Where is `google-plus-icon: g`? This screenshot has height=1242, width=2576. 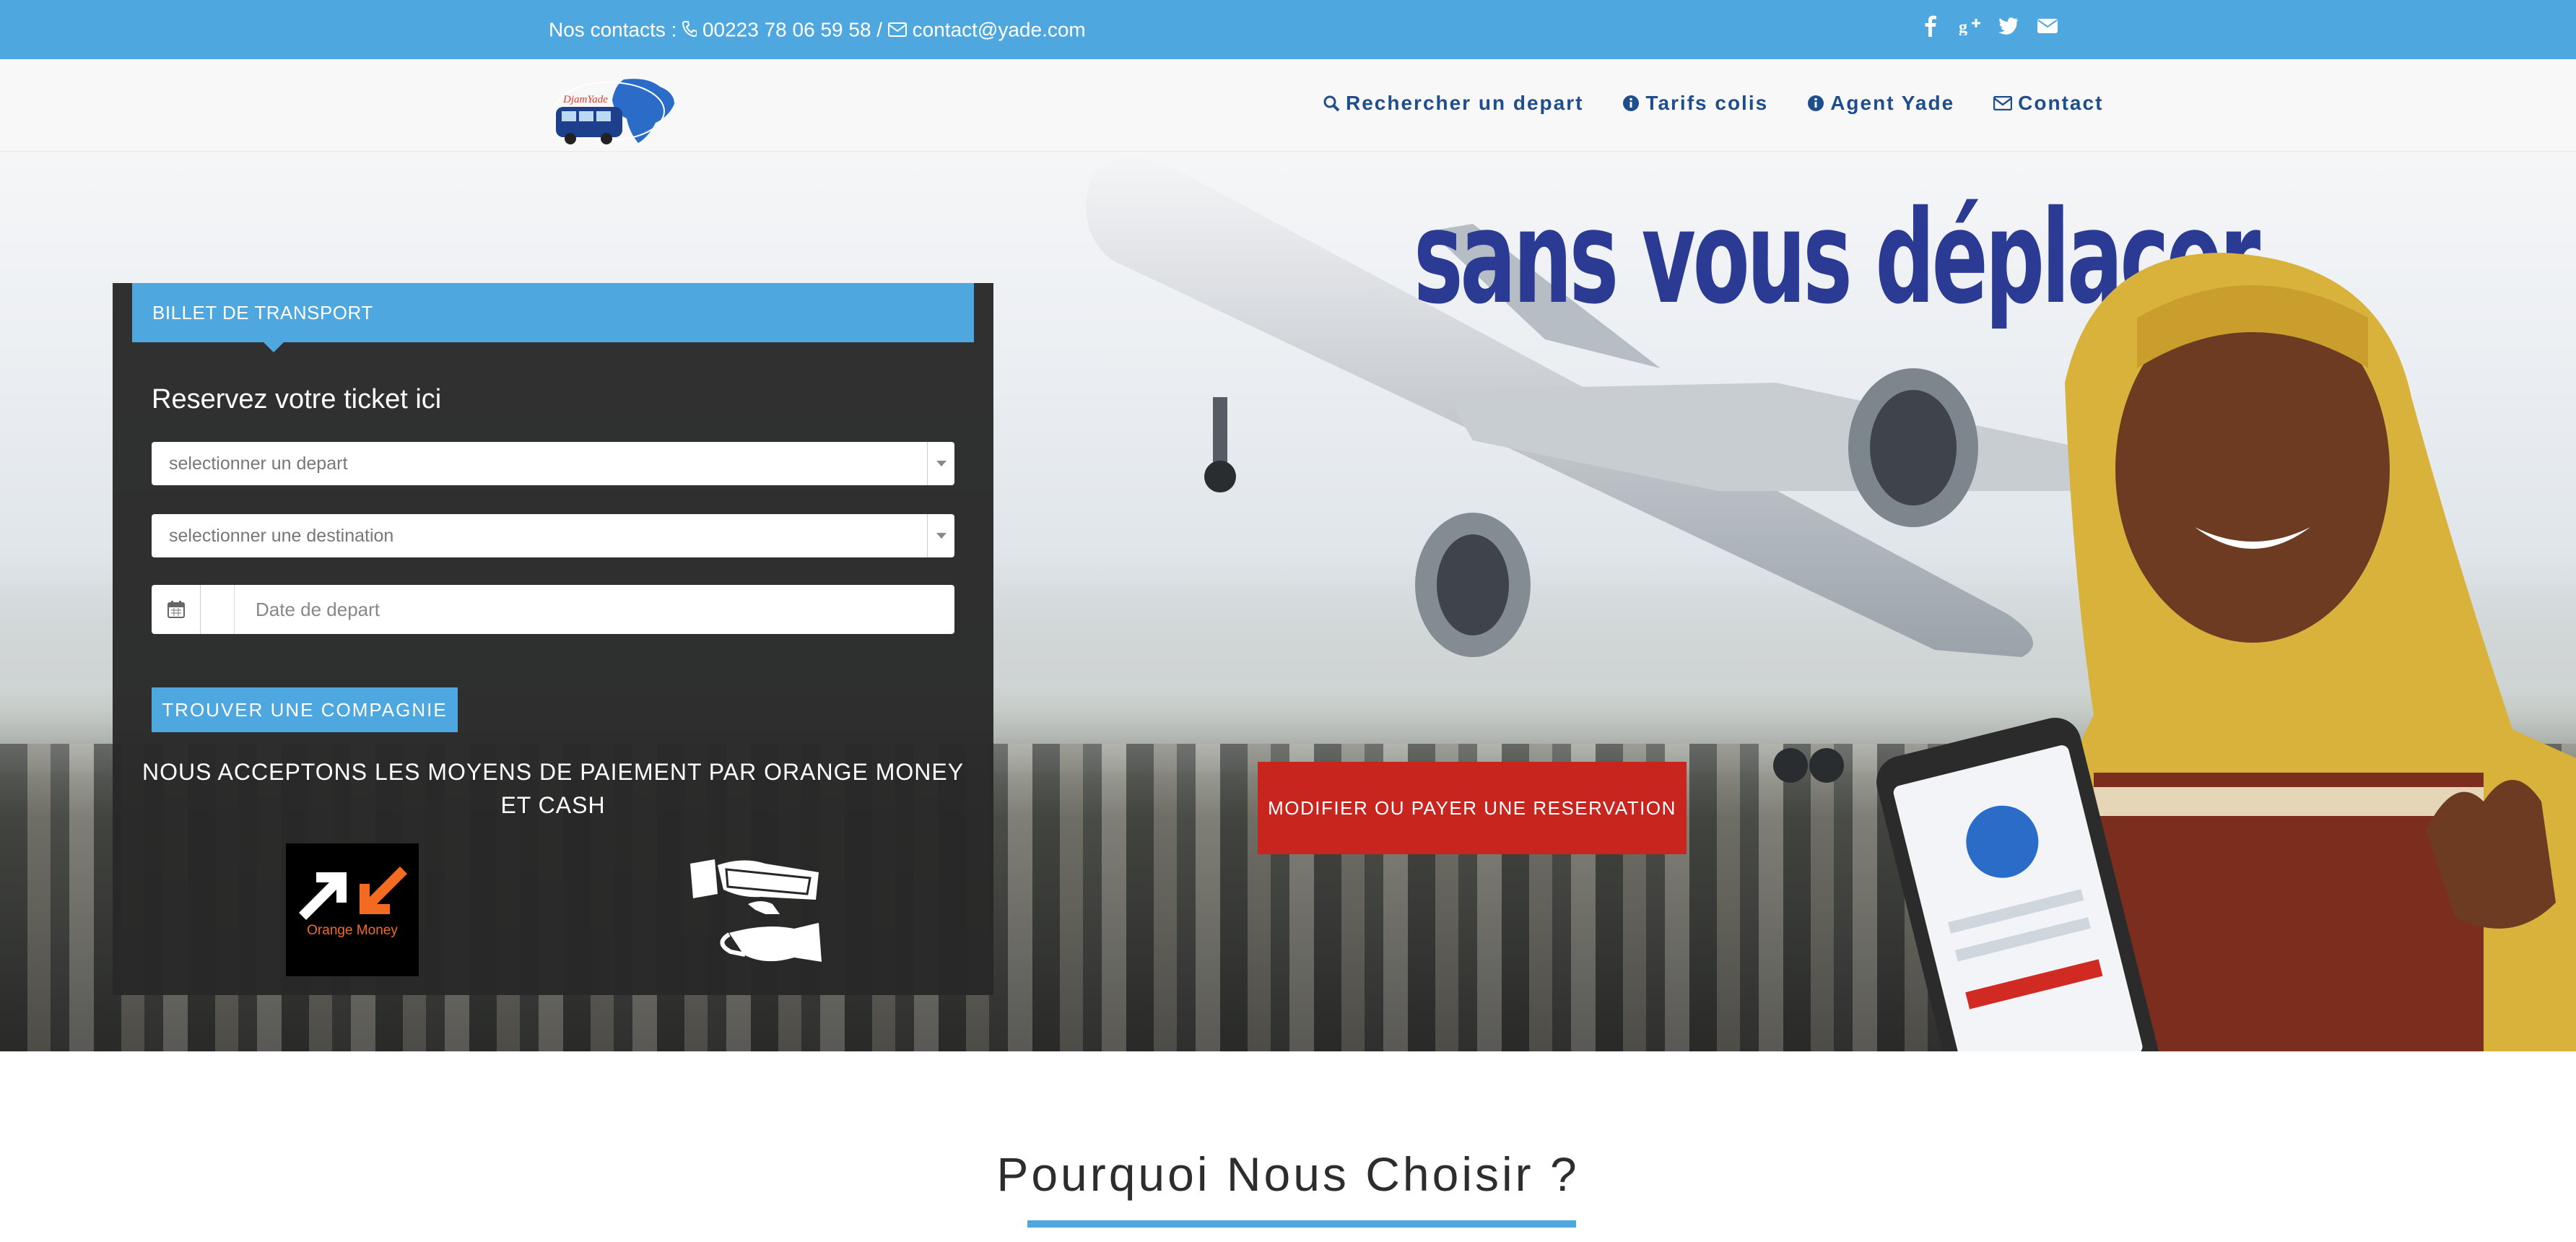
google-plus-icon: g is located at coordinates (1969, 26).